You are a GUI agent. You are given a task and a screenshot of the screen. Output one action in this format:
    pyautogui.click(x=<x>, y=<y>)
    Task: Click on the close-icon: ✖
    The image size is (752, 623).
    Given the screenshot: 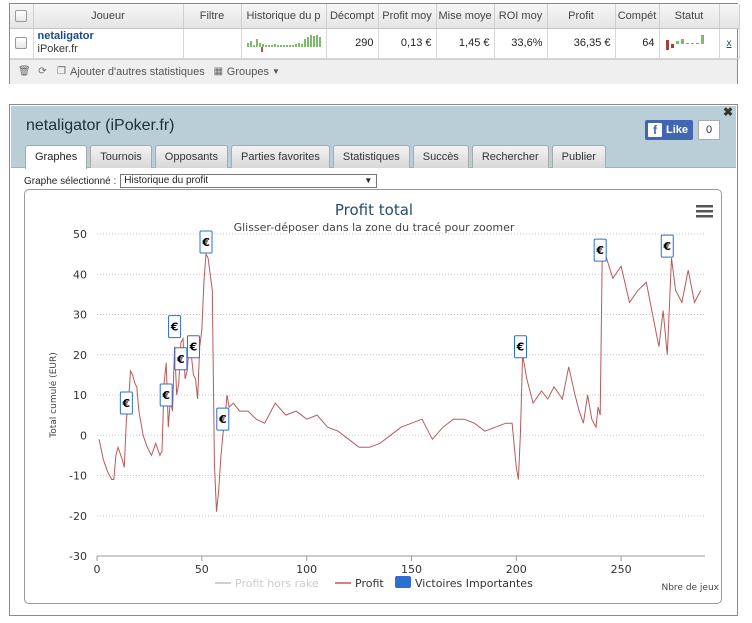 What is the action you would take?
    pyautogui.click(x=728, y=112)
    